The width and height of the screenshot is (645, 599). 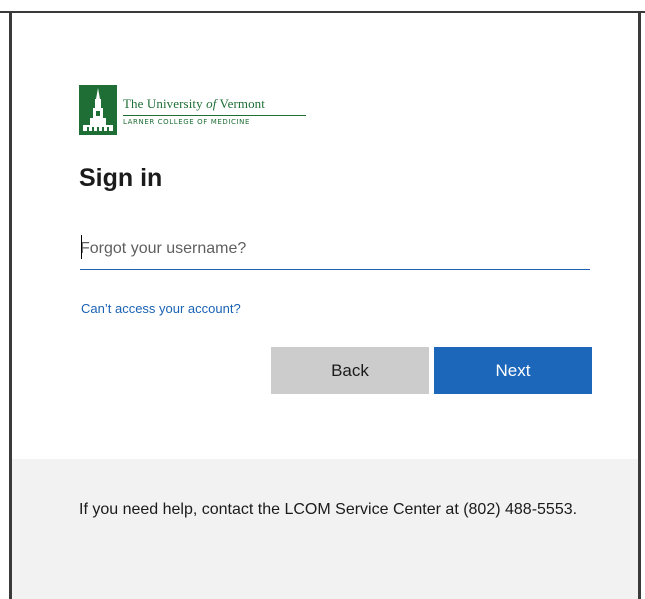 What do you see at coordinates (165, 103) in the screenshot?
I see `logo-name-prefix: The University` at bounding box center [165, 103].